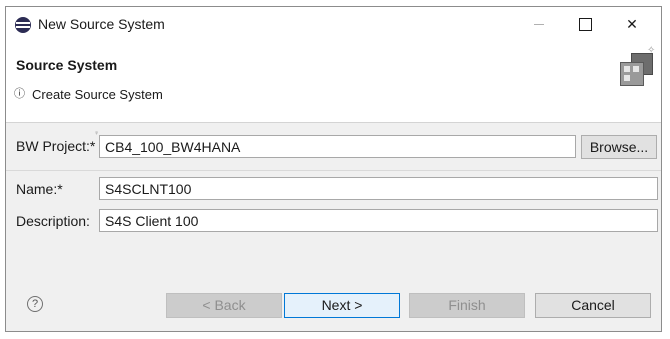 This screenshot has height=339, width=670. Describe the element at coordinates (53, 221) in the screenshot. I see `description-label: Description:` at that location.